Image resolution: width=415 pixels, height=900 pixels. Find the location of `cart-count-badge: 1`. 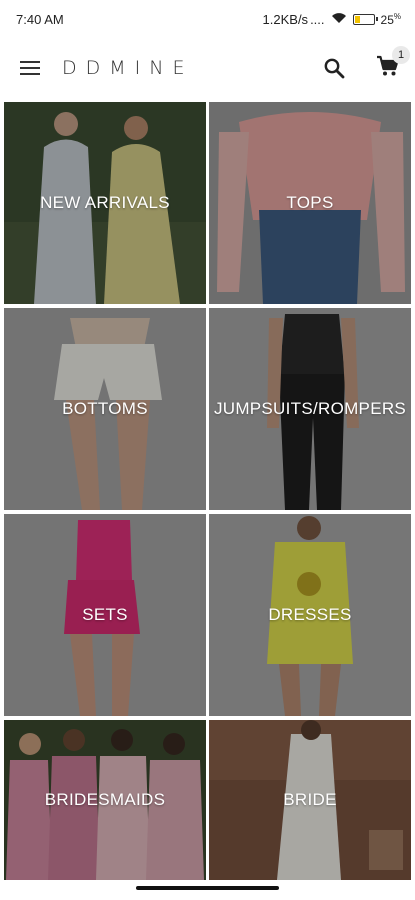

cart-count-badge: 1 is located at coordinates (401, 55).